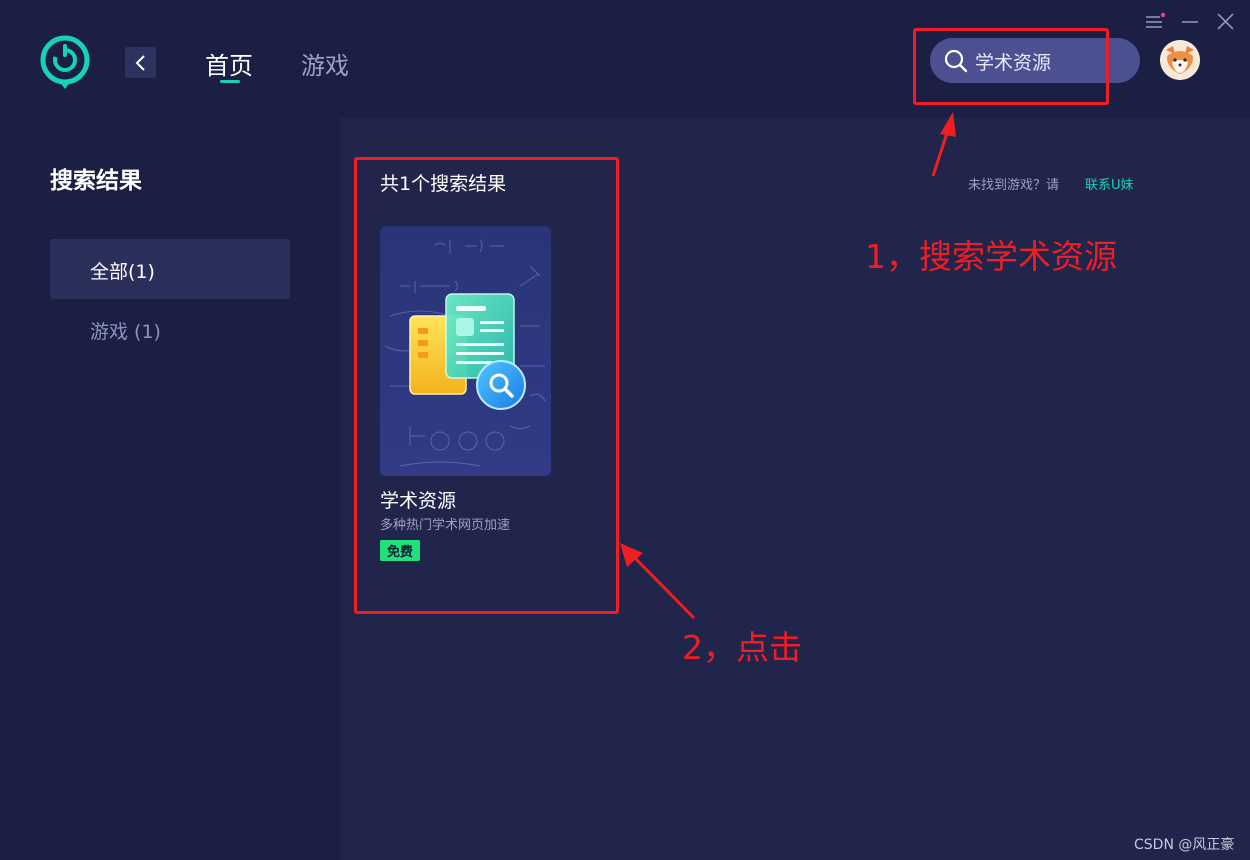  I want to click on annotation-step-2: 2，点击, so click(742, 647).